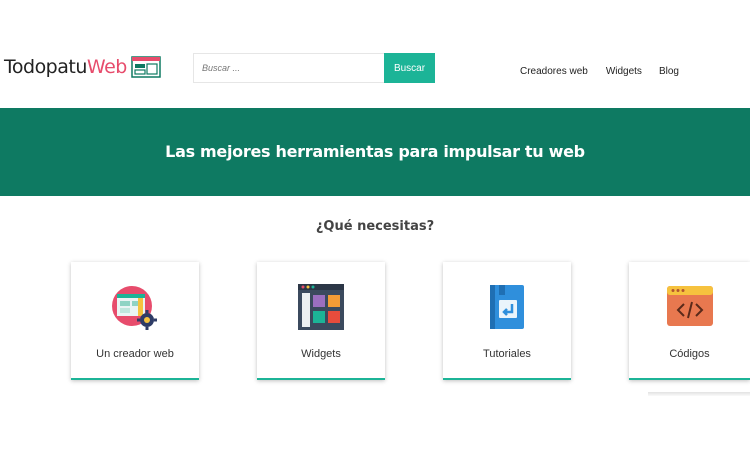 The image size is (750, 450). I want to click on logo-text-accent: Web, so click(106, 67).